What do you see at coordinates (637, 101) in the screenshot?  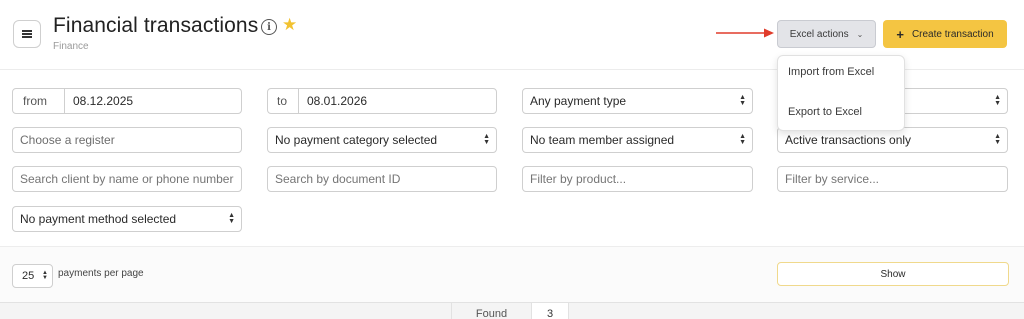 I see `payment-type-select: Any payment type ▲ ▼` at bounding box center [637, 101].